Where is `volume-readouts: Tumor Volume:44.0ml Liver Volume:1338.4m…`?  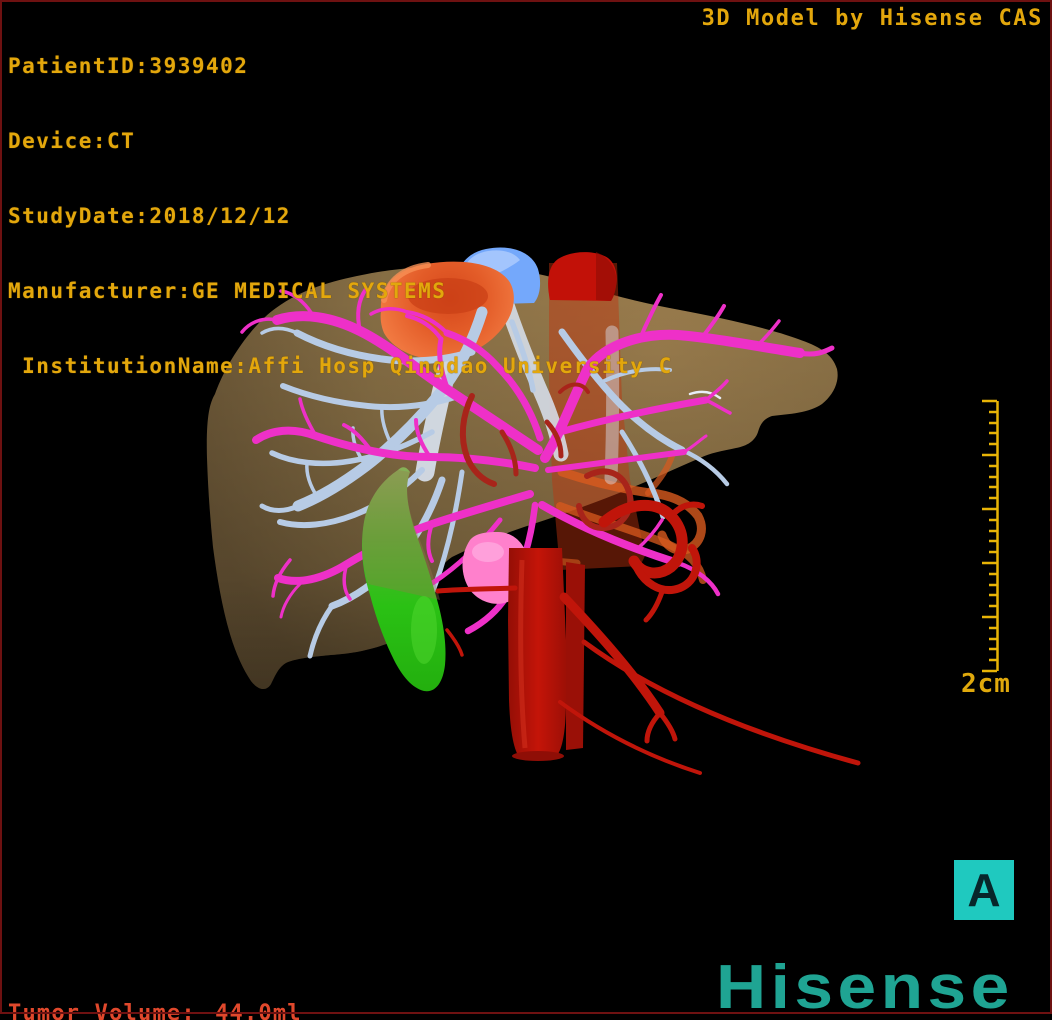 volume-readouts: Tumor Volume:44.0ml Liver Volume:1338.4m… is located at coordinates (155, 983).